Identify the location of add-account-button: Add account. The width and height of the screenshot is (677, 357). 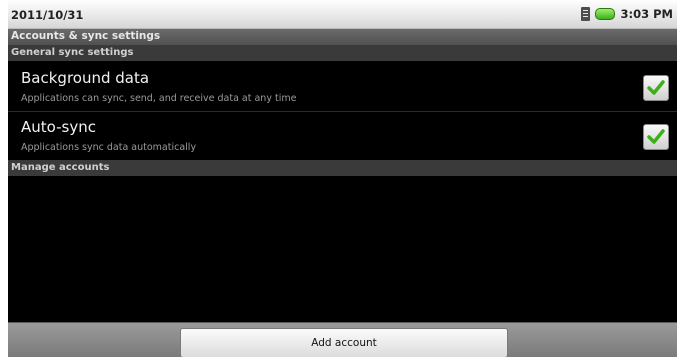
(344, 342).